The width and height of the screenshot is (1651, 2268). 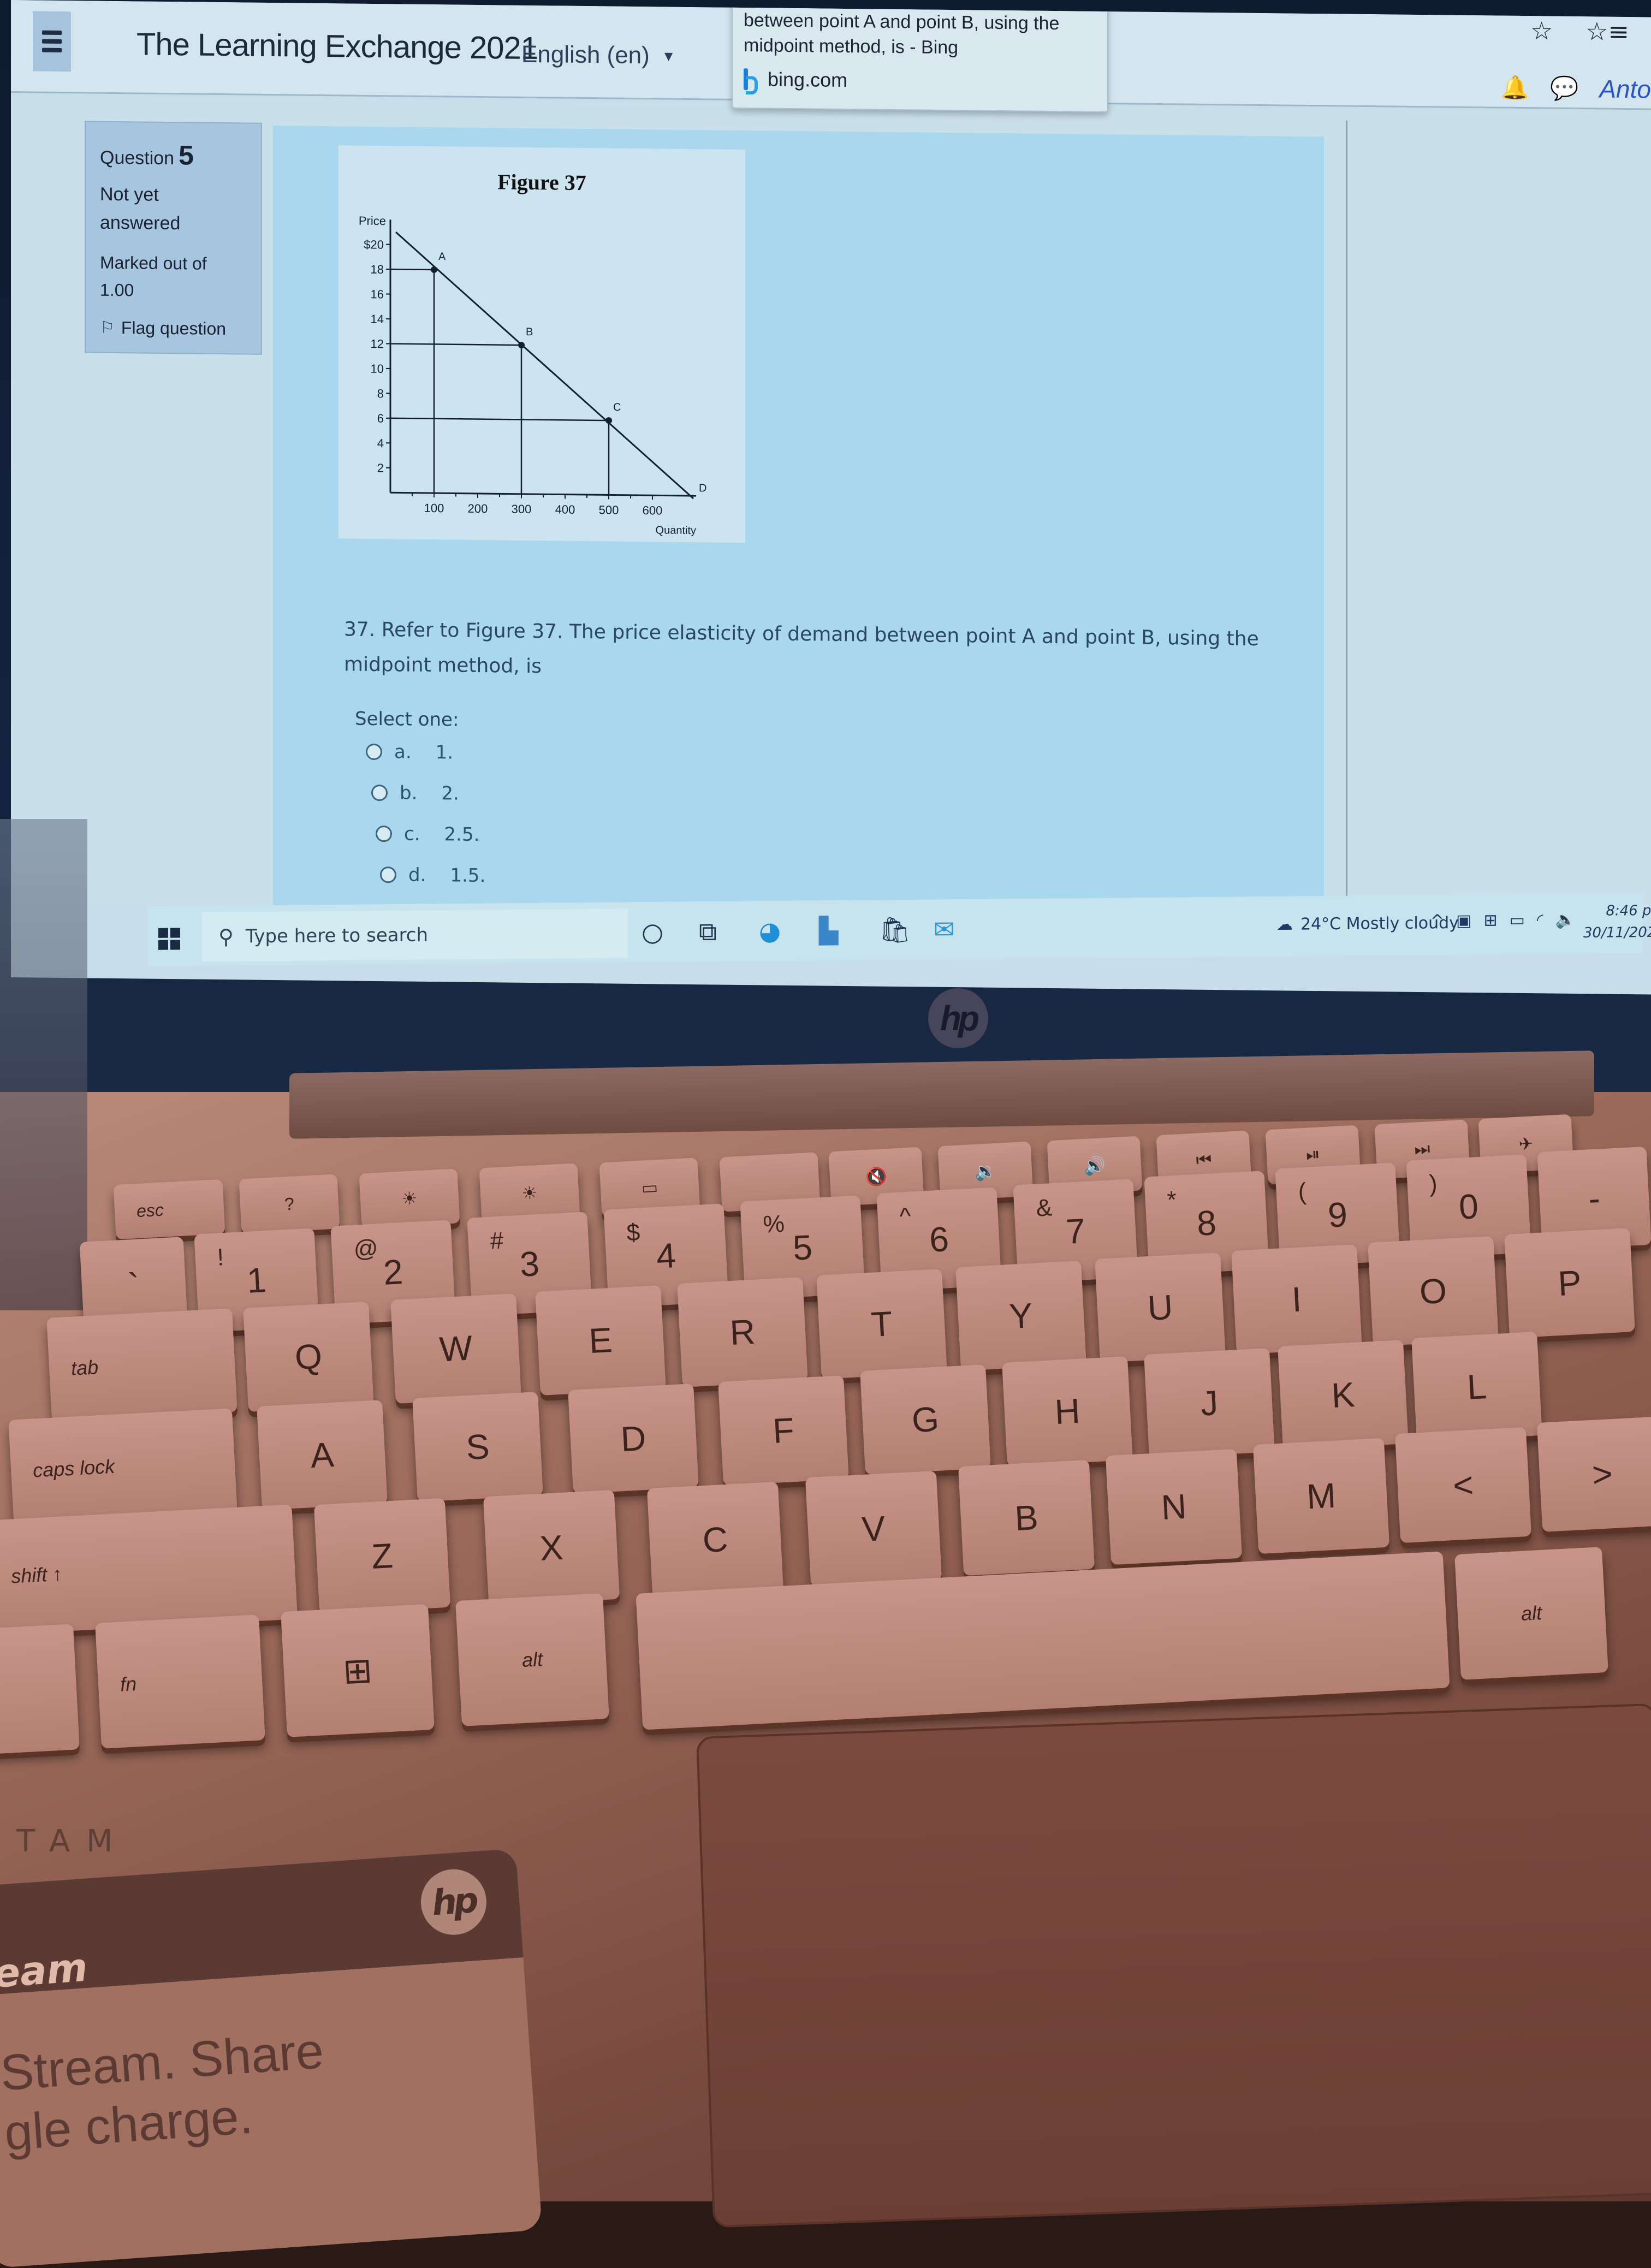 I want to click on key-x: X, so click(x=551, y=1548).